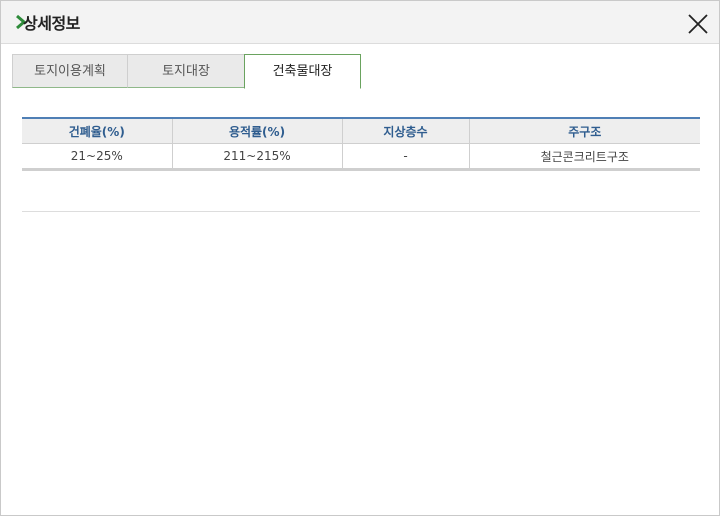 The height and width of the screenshot is (516, 720). I want to click on cell-structure: 철근콘크리트구조, so click(584, 157).